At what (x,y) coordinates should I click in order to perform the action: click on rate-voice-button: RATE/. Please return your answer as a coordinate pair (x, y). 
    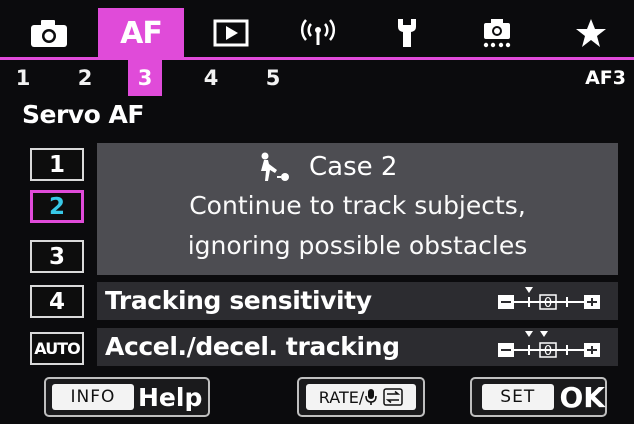
    Looking at the image, I should click on (361, 397).